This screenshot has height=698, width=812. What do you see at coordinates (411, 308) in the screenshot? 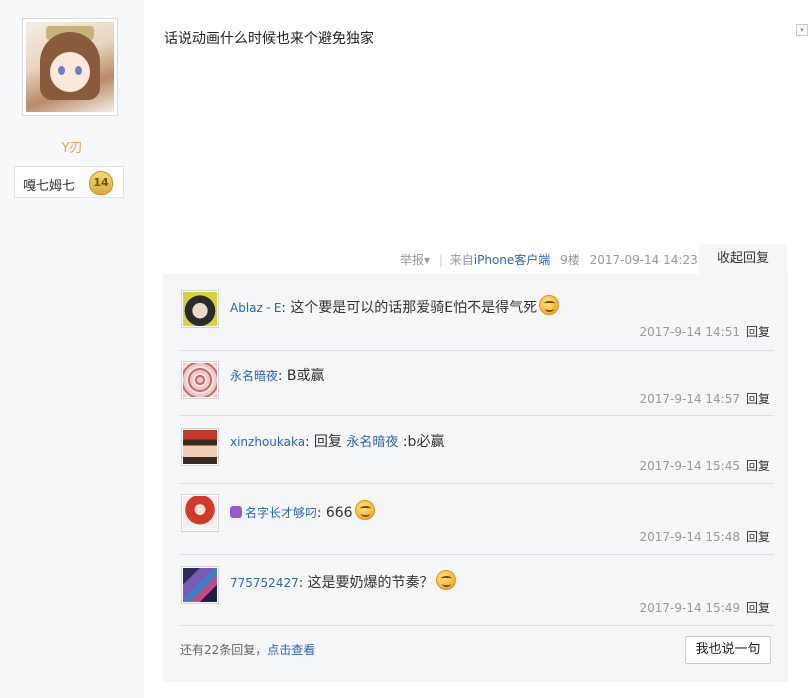
I see `reply-text: 这个要是可以的话那爱骑E怕不是得气死` at bounding box center [411, 308].